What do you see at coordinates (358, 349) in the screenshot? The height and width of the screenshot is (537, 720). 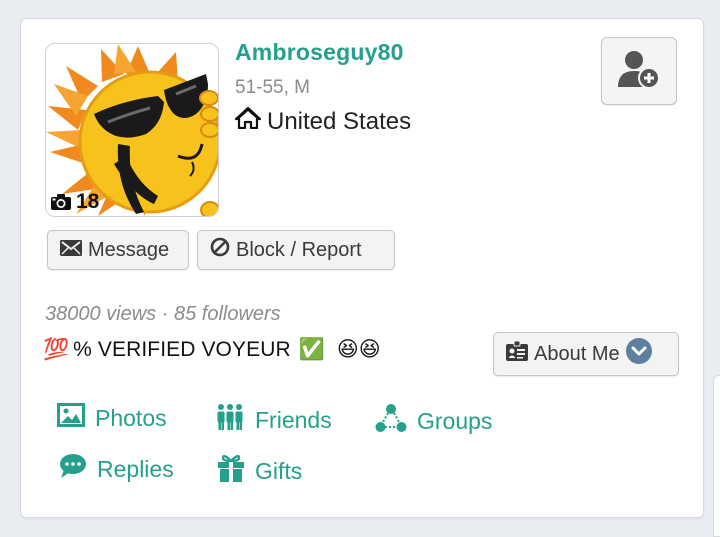 I see `laugh-emojis: 😆😆` at bounding box center [358, 349].